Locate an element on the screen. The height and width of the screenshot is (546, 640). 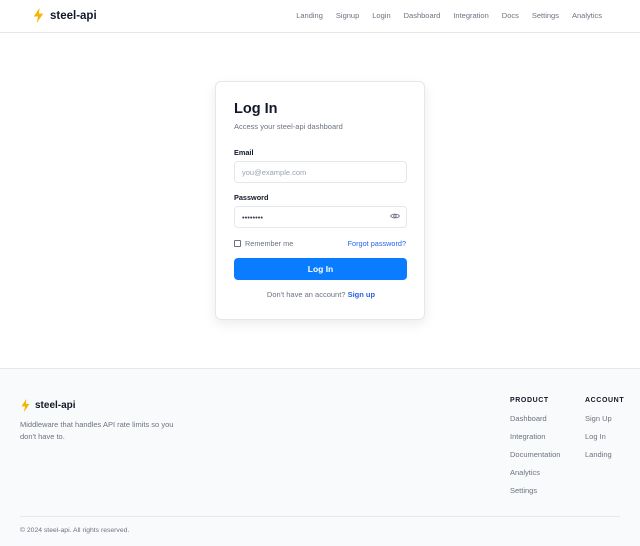
nav-landing: Landing is located at coordinates (309, 15).